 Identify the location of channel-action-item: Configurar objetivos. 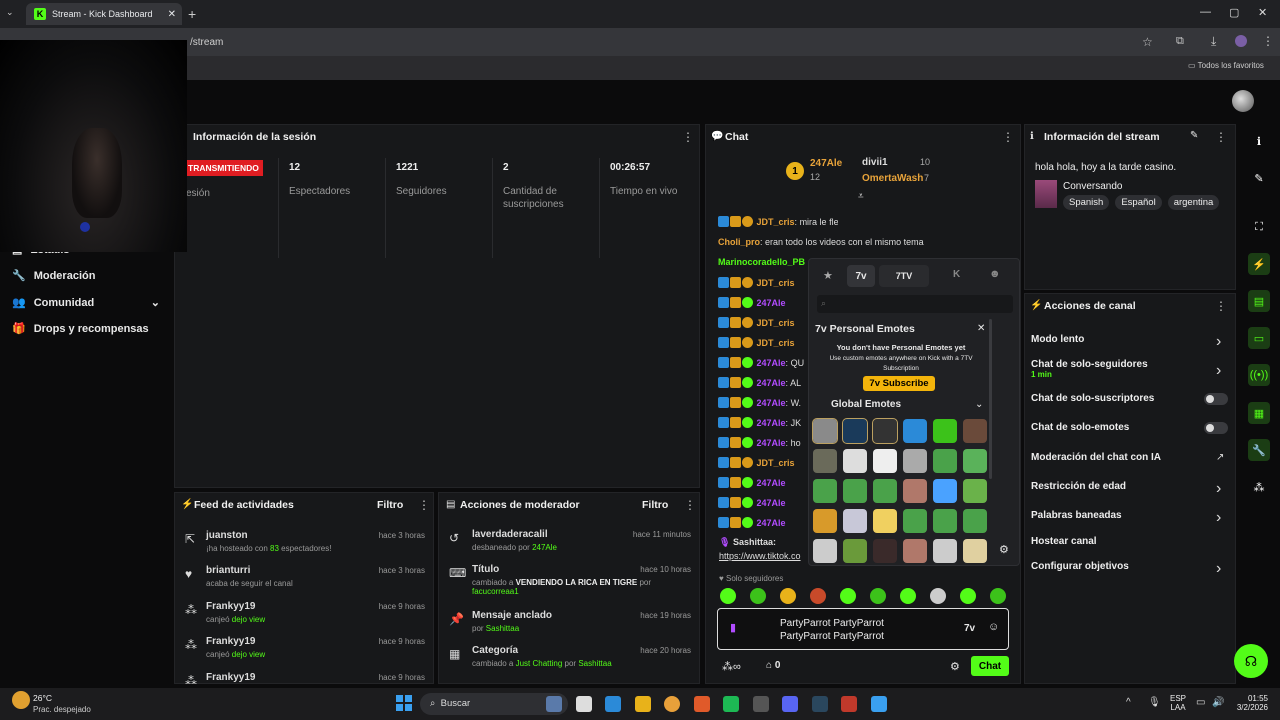
(1080, 566).